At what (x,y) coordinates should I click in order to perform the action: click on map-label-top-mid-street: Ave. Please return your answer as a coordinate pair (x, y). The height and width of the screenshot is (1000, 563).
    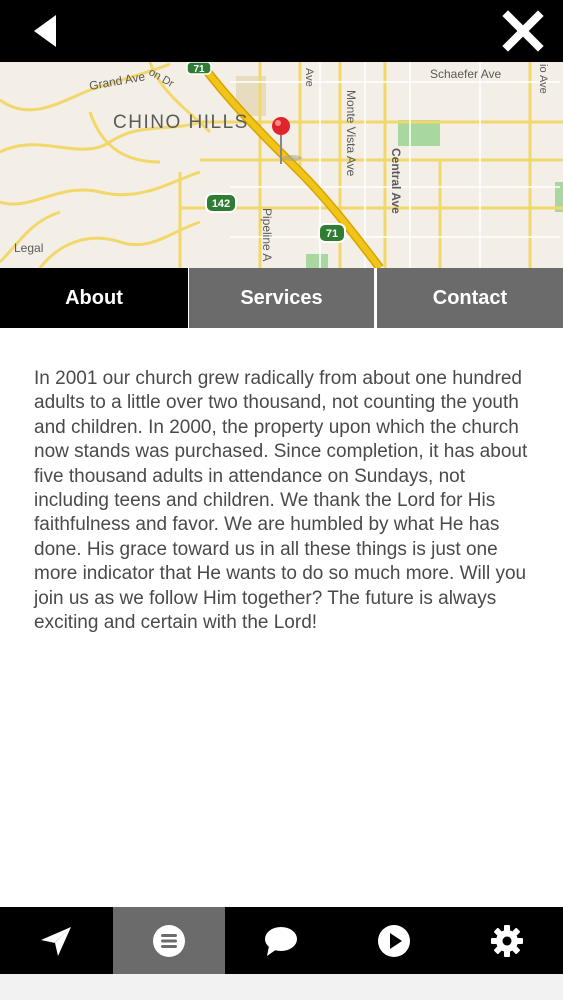
    Looking at the image, I should click on (309, 77).